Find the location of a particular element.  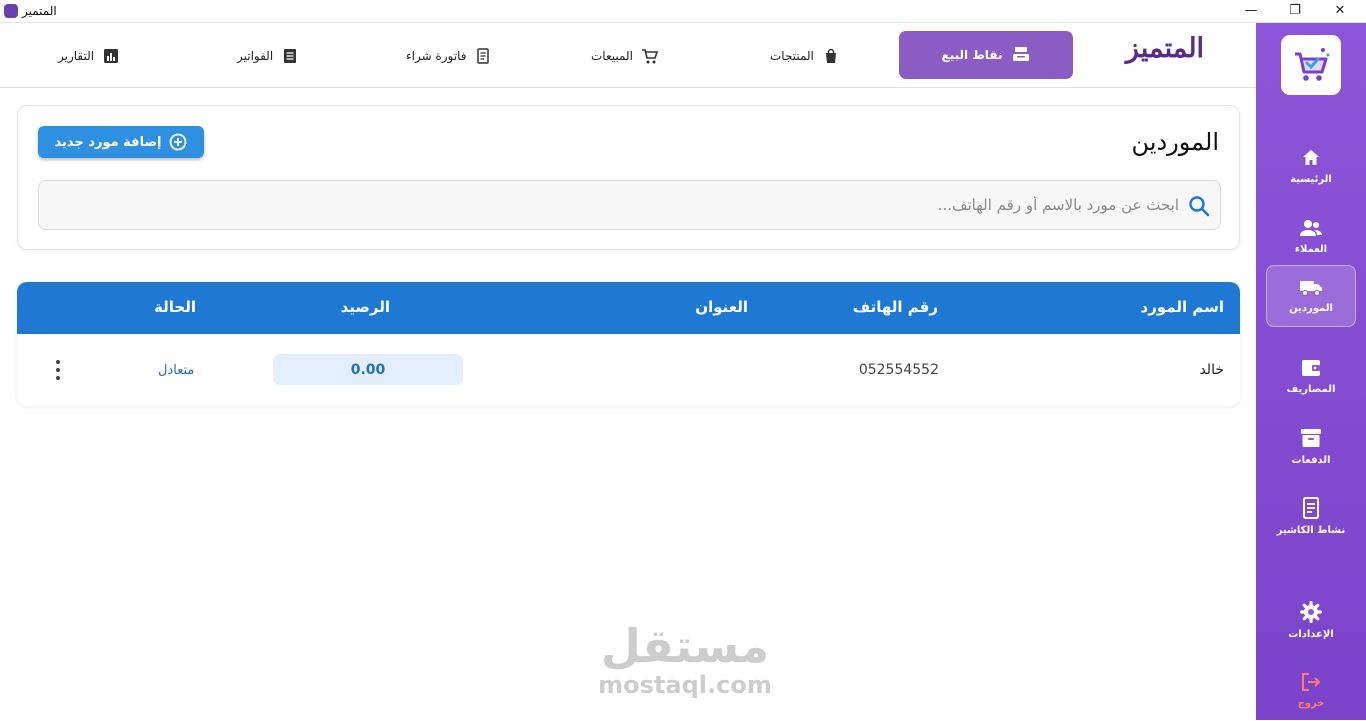

bar-chart-icon is located at coordinates (111, 56).